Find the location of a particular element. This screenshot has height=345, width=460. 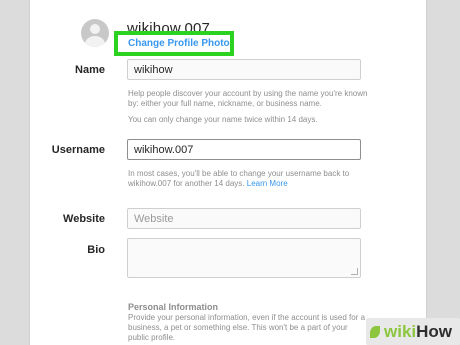

avatar-body-shape is located at coordinates (95, 41).